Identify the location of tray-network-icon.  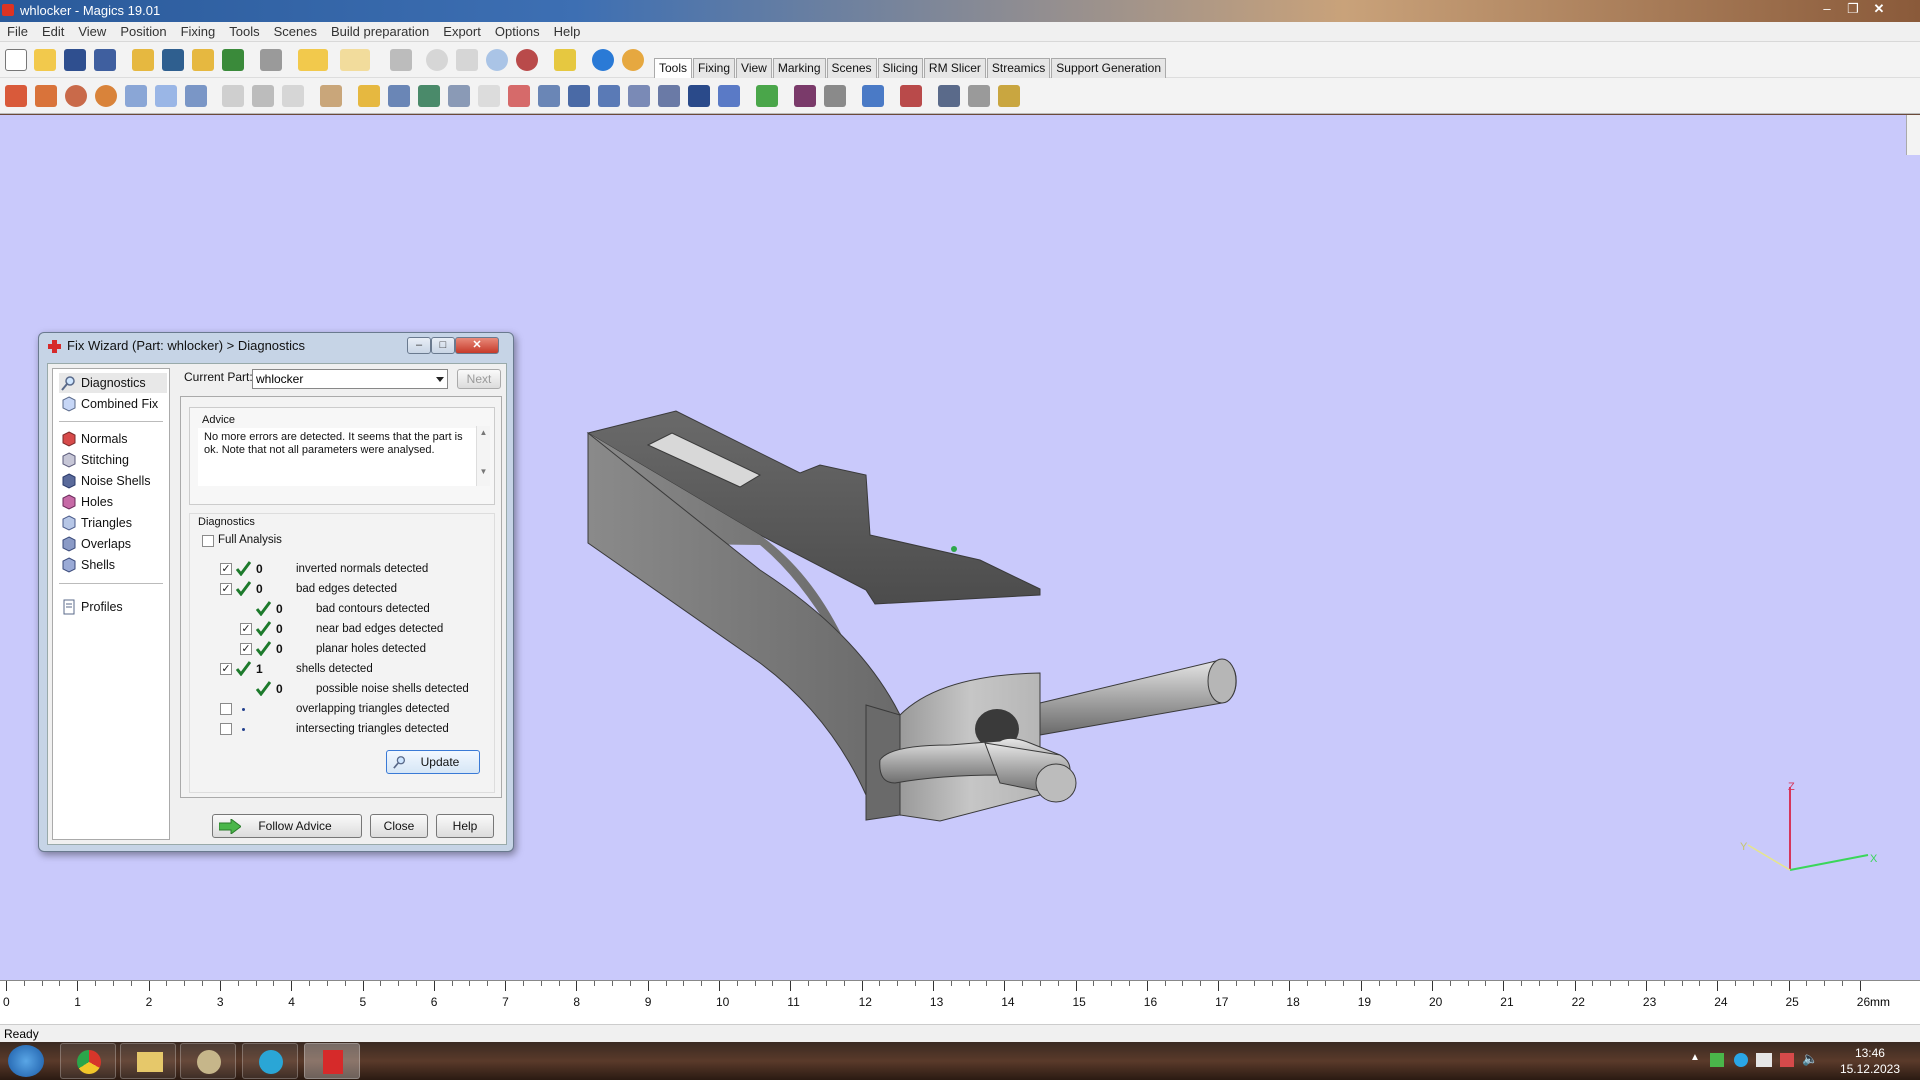
(1717, 1060).